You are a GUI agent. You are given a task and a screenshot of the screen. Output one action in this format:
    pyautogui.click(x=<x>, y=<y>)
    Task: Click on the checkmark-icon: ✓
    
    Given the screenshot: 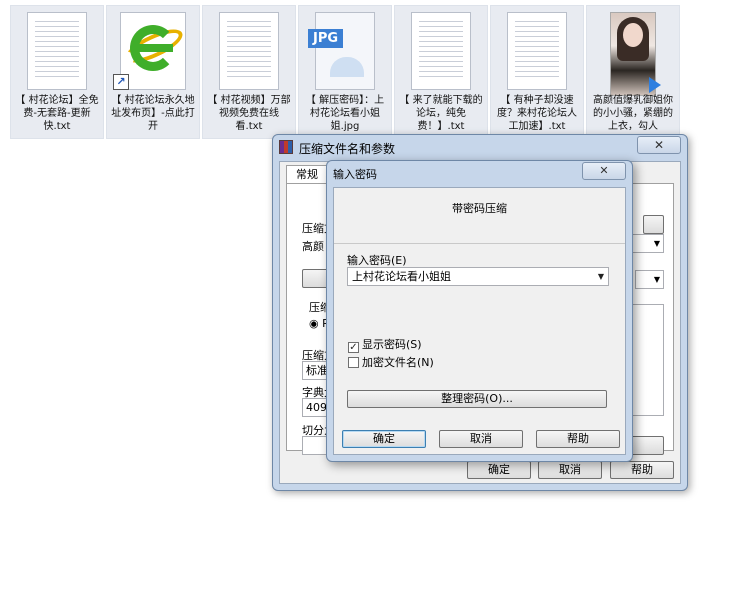 What is the action you would take?
    pyautogui.click(x=353, y=347)
    